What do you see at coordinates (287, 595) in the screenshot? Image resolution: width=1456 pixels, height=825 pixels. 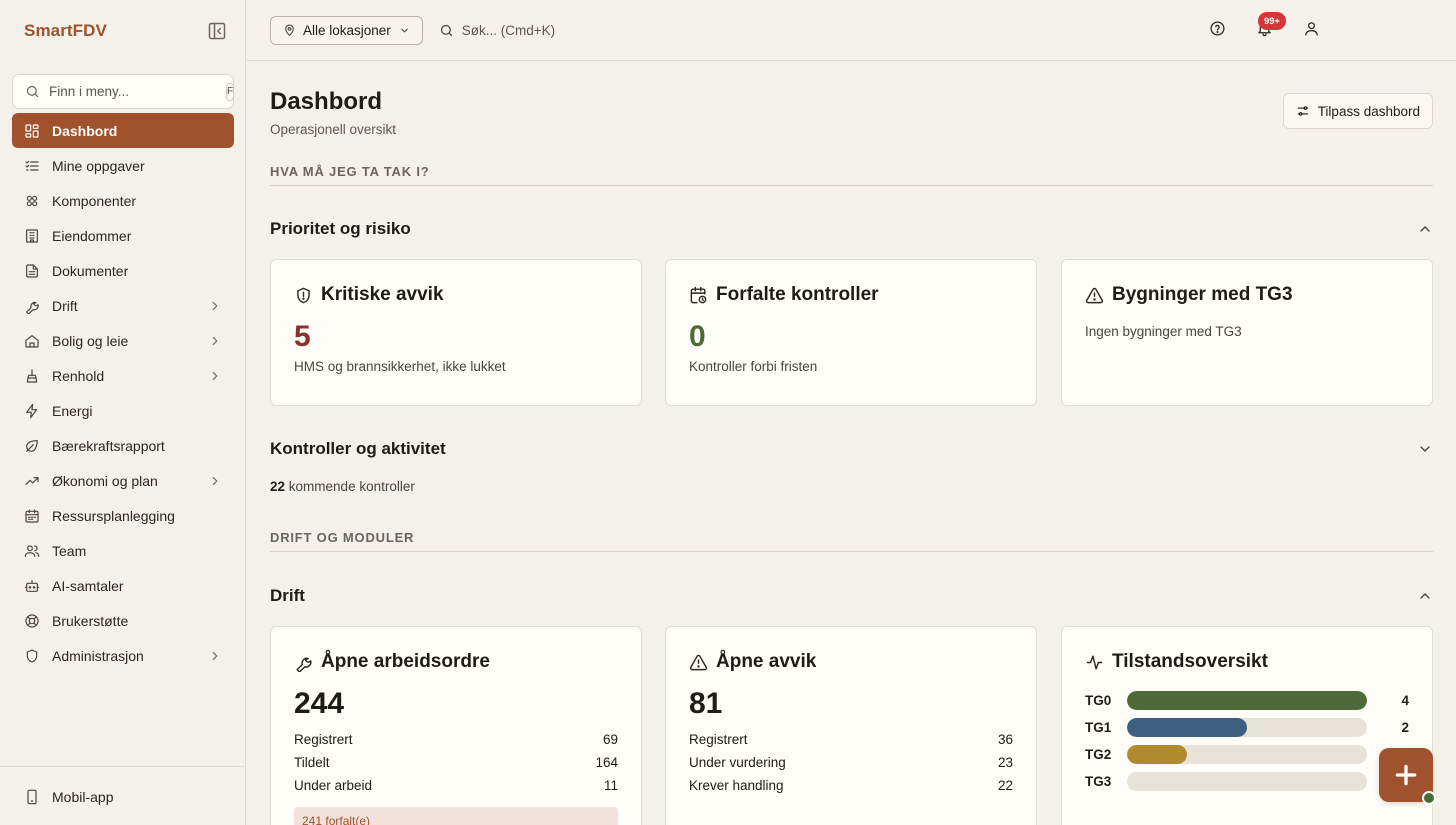 I see `group-title: Drift` at bounding box center [287, 595].